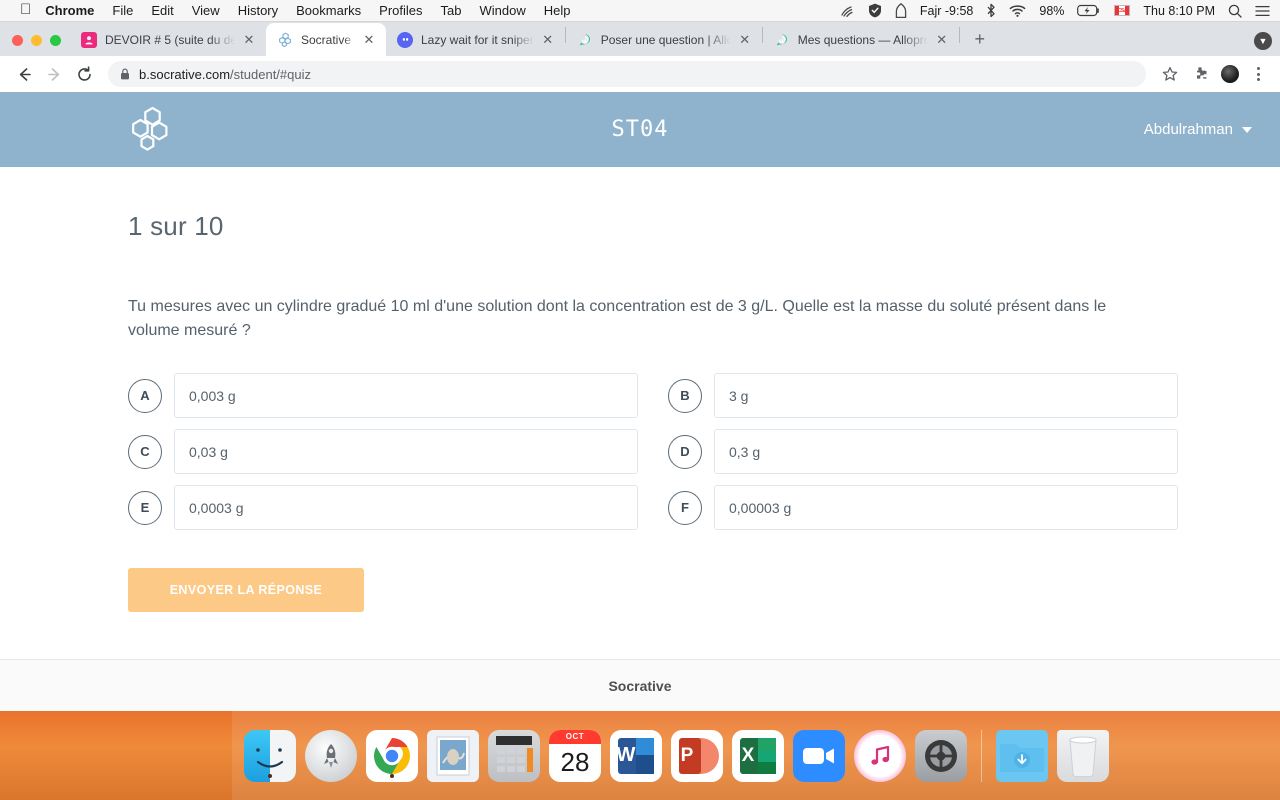 The height and width of the screenshot is (800, 1280). I want to click on input-source-label: CSA, so click(1122, 11).